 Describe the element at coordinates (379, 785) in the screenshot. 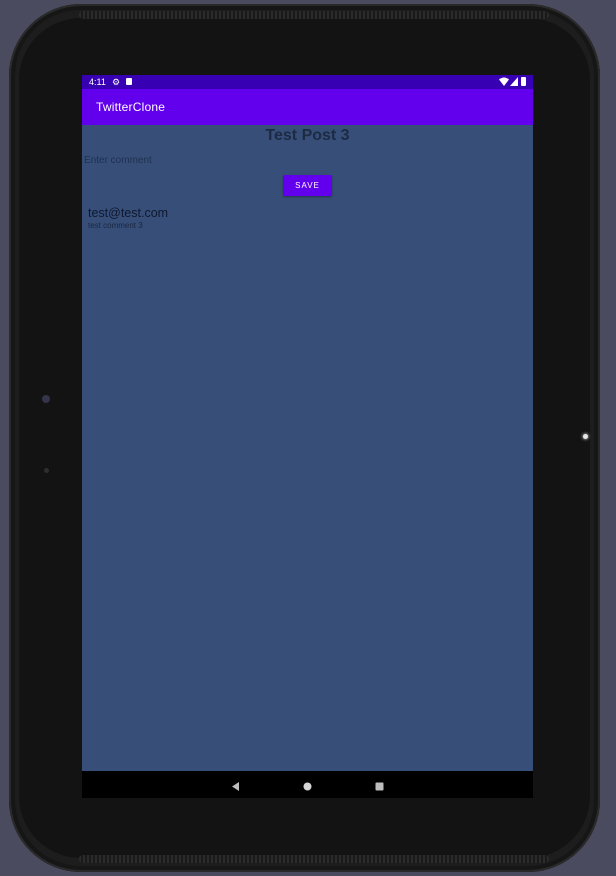

I see `recents-icon` at that location.